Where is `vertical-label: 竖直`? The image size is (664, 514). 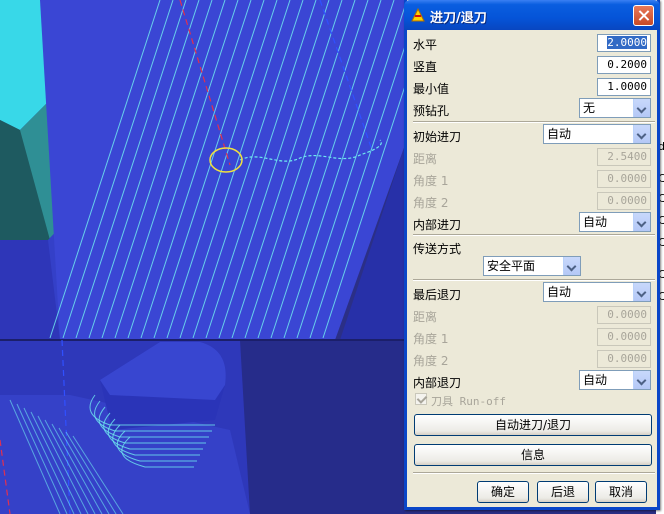
vertical-label: 竖直 is located at coordinates (425, 67).